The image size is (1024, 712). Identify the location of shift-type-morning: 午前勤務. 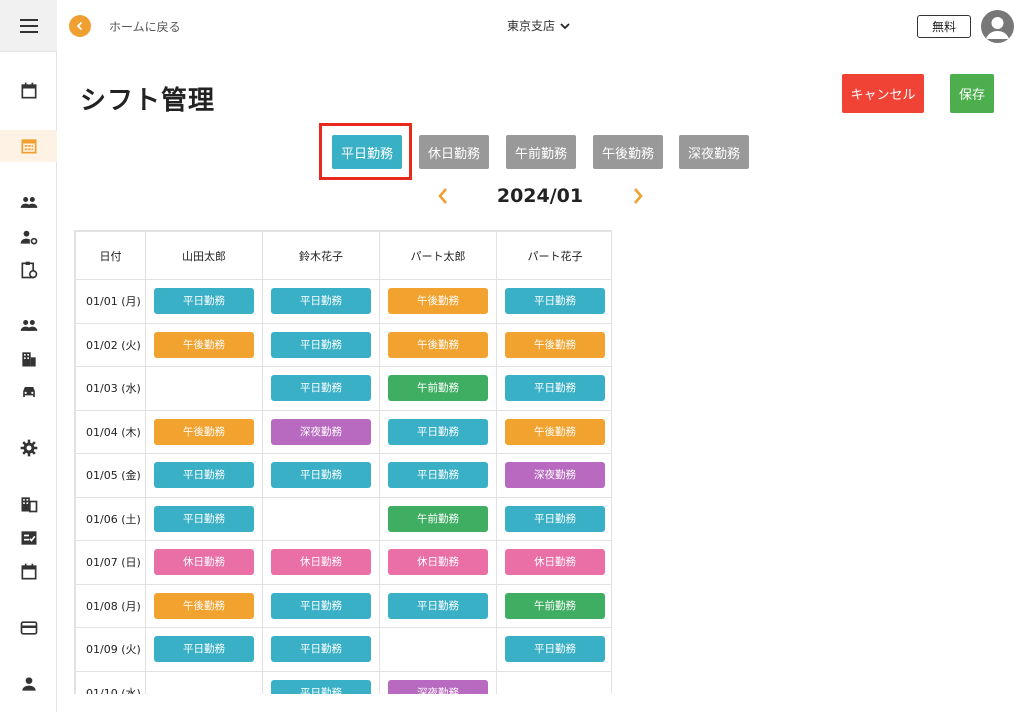
(541, 152).